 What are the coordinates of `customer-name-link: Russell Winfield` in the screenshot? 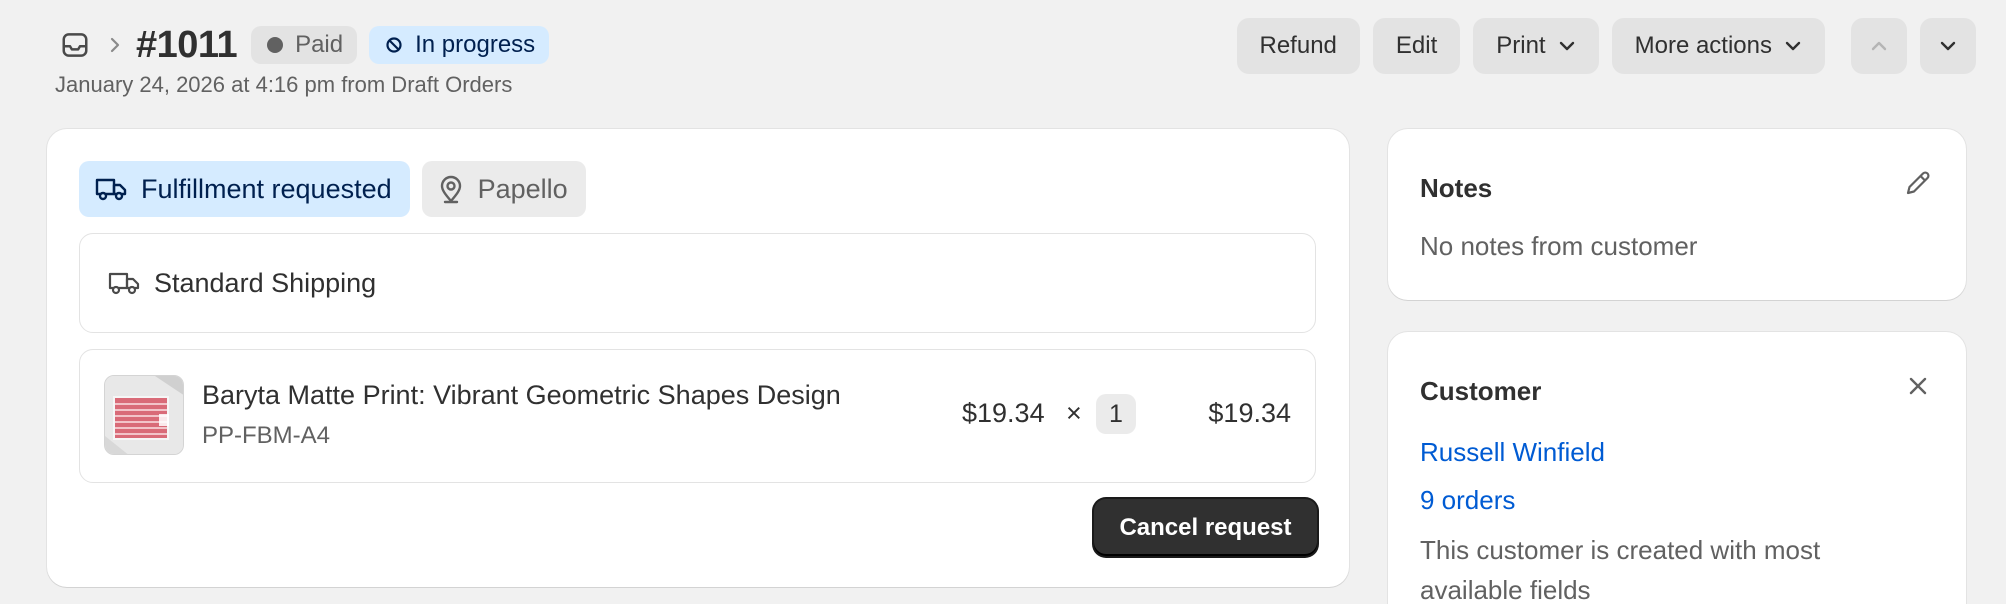 It's located at (1512, 452).